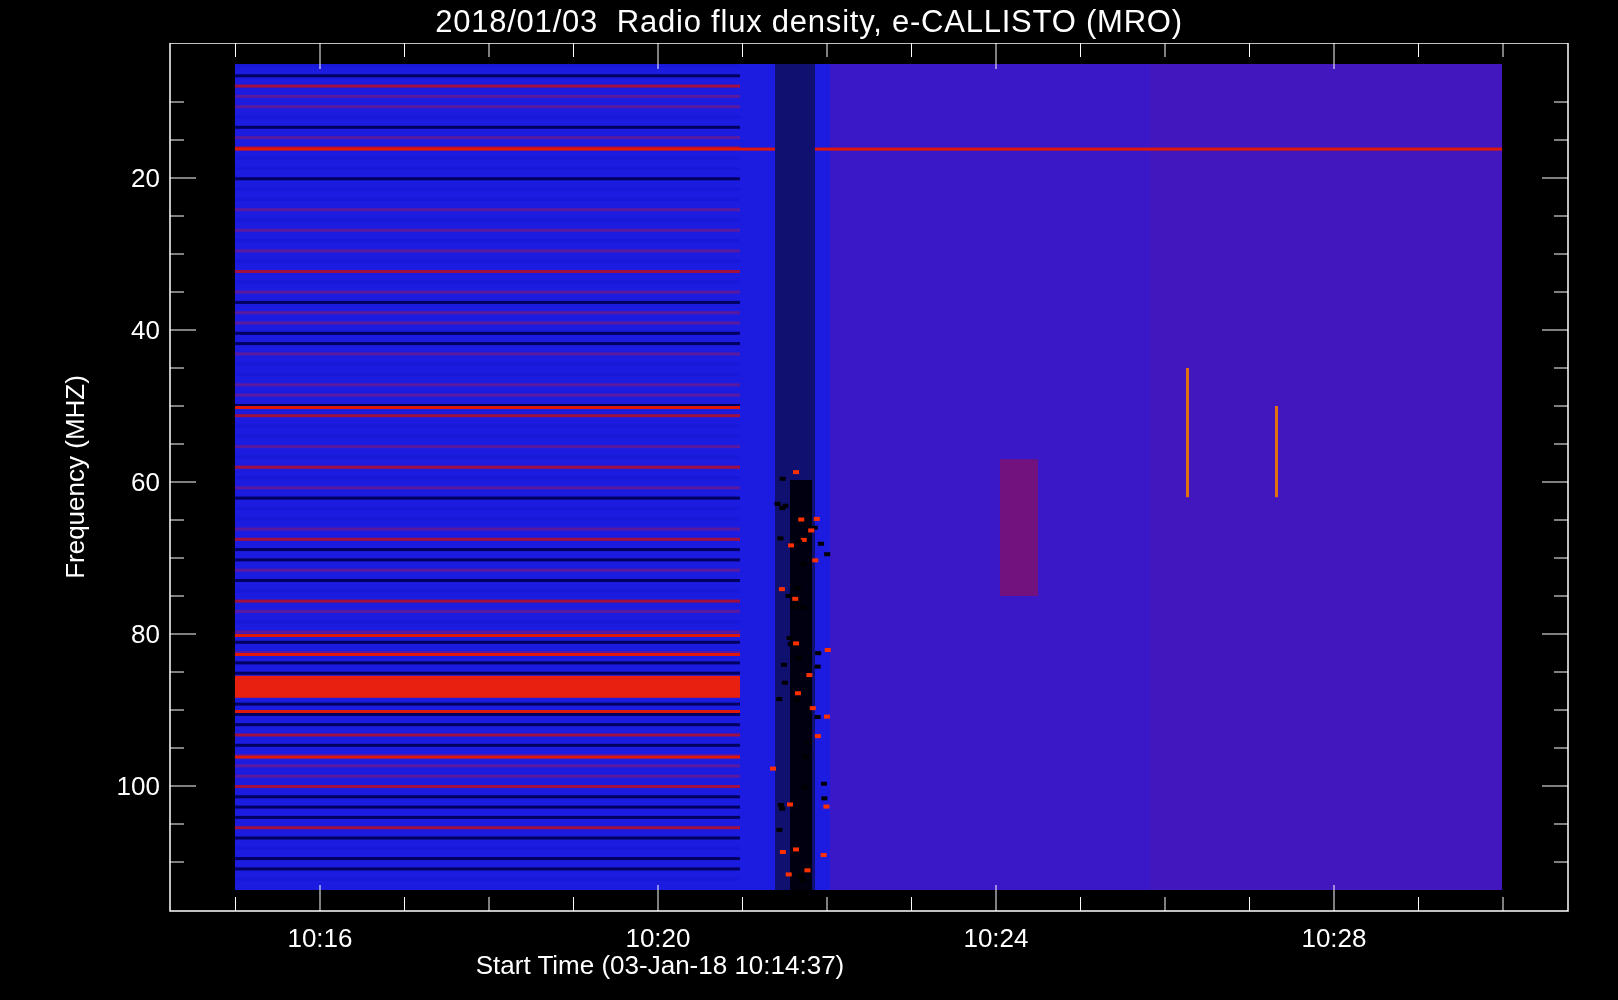 Image resolution: width=1618 pixels, height=1000 pixels. I want to click on plot-title: 2018/01/03 Radio flux density, e-CALLISTO (MRO), so click(809, 21).